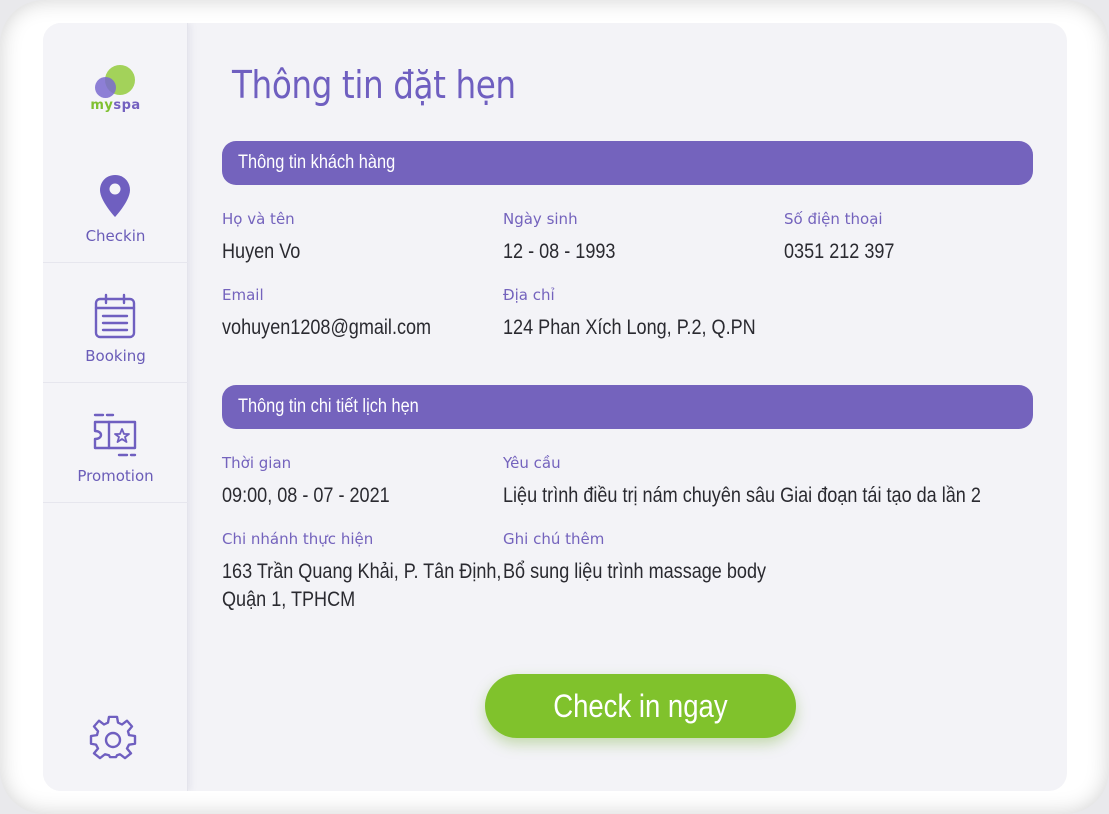  I want to click on appointment-time-label: Thời gian, so click(257, 463).